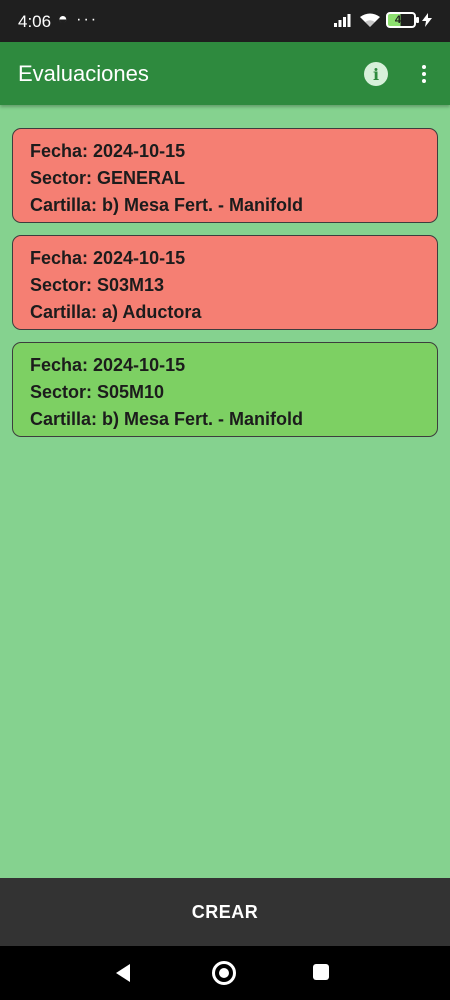 This screenshot has width=450, height=1000. Describe the element at coordinates (342, 20) in the screenshot. I see `signal-icon` at that location.